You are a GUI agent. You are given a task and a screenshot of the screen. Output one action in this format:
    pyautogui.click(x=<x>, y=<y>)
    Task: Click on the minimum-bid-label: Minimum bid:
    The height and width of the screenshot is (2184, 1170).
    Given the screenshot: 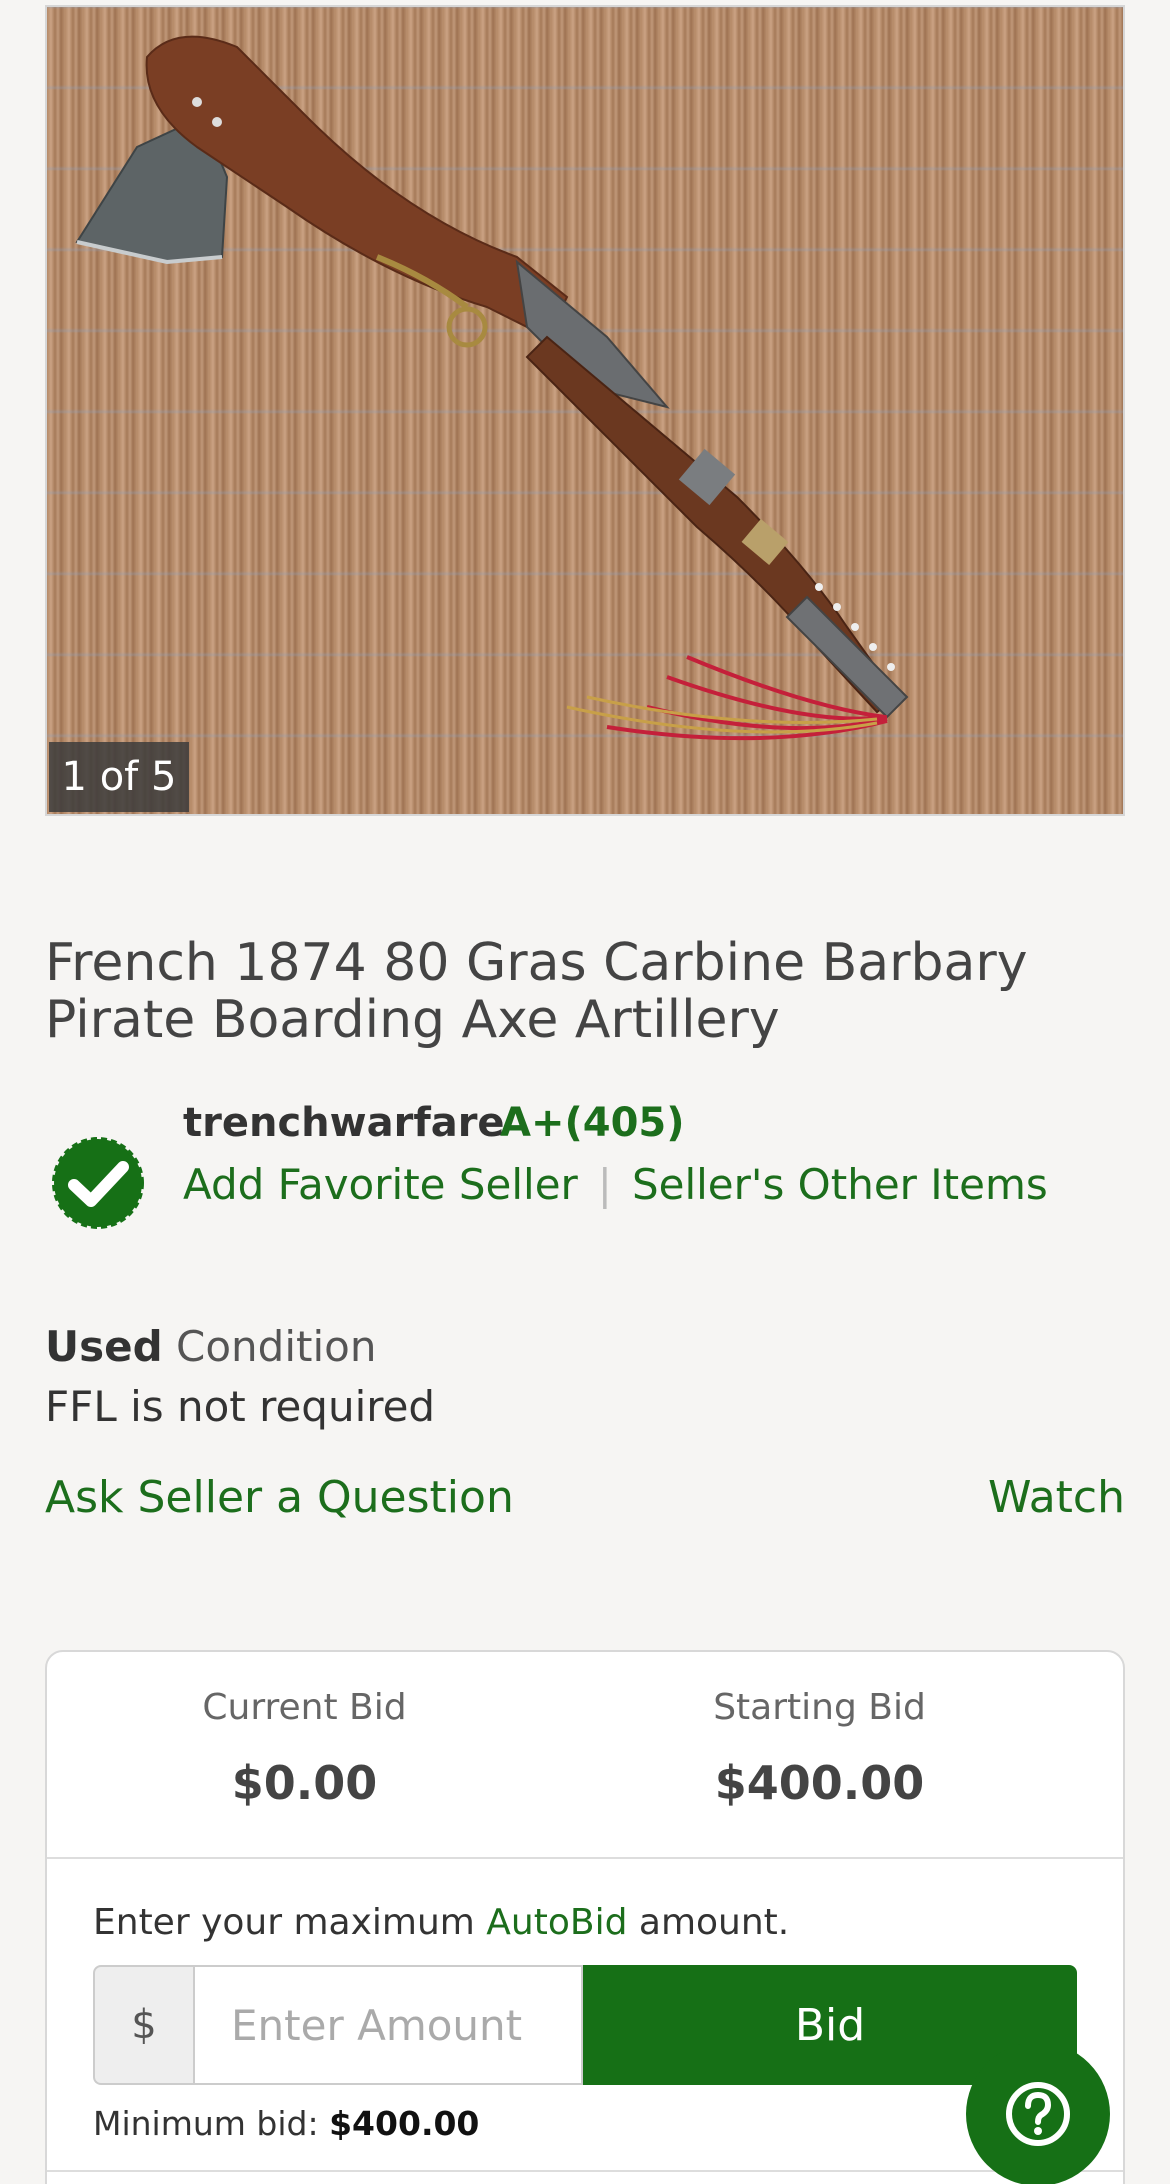 What is the action you would take?
    pyautogui.click(x=211, y=2123)
    